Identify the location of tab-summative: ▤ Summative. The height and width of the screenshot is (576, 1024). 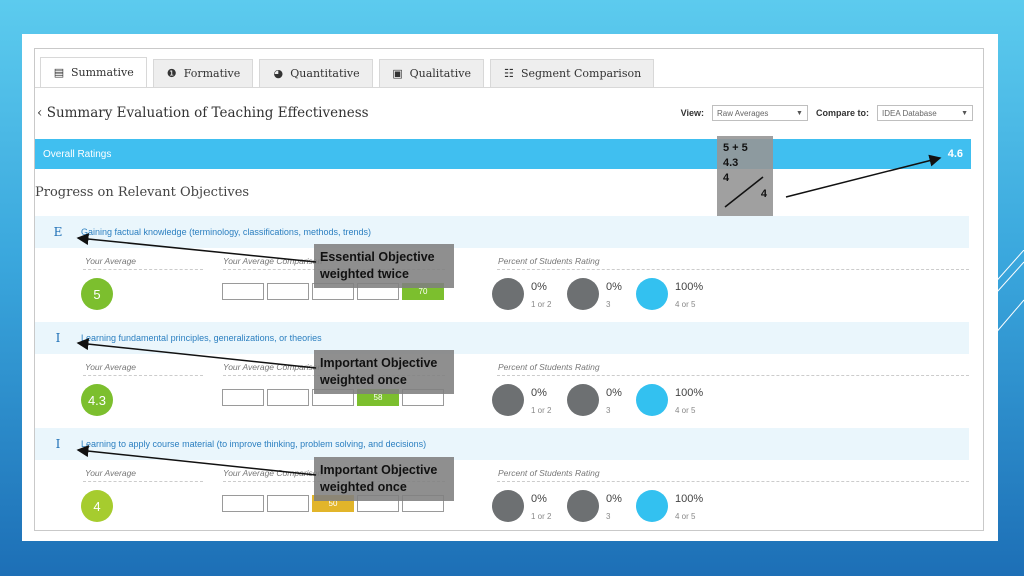
(93, 72).